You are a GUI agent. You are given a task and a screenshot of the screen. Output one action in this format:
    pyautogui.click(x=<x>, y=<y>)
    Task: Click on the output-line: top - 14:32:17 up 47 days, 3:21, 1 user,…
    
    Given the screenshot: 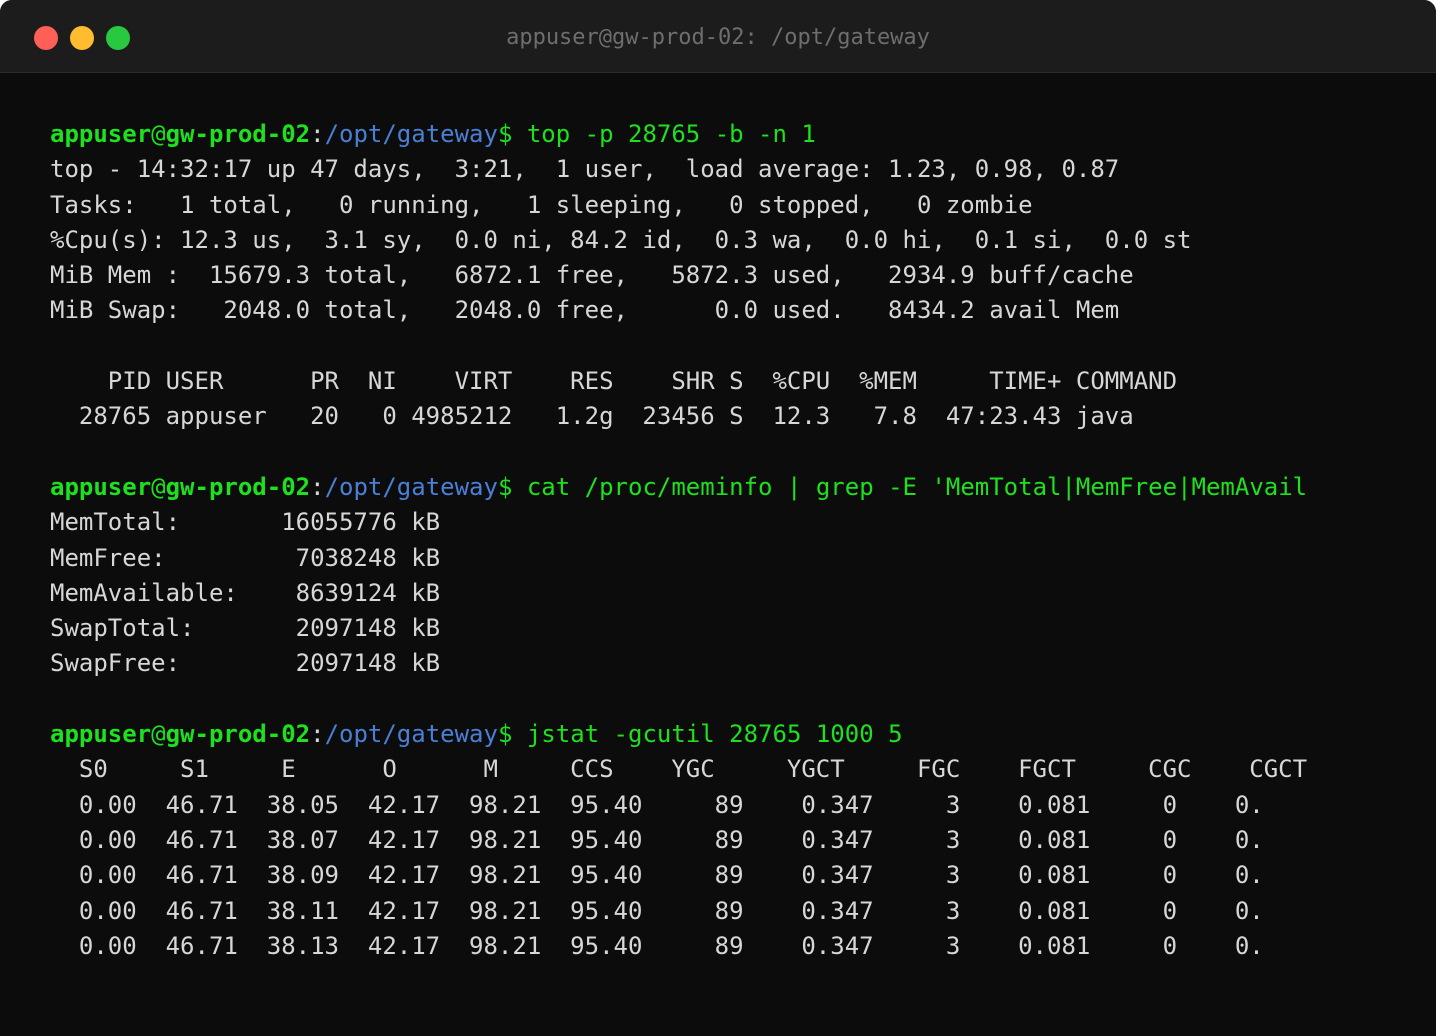 What is the action you would take?
    pyautogui.click(x=585, y=169)
    